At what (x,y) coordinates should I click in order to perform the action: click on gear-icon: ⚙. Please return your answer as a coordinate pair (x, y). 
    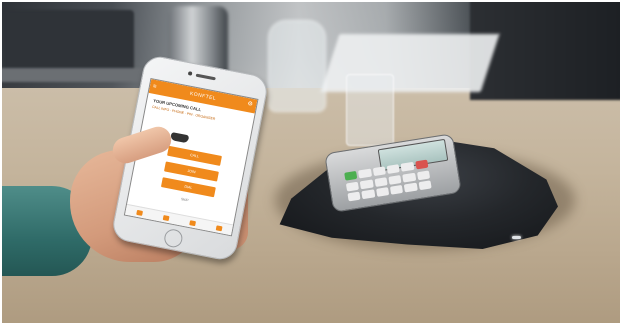
    Looking at the image, I should click on (250, 105).